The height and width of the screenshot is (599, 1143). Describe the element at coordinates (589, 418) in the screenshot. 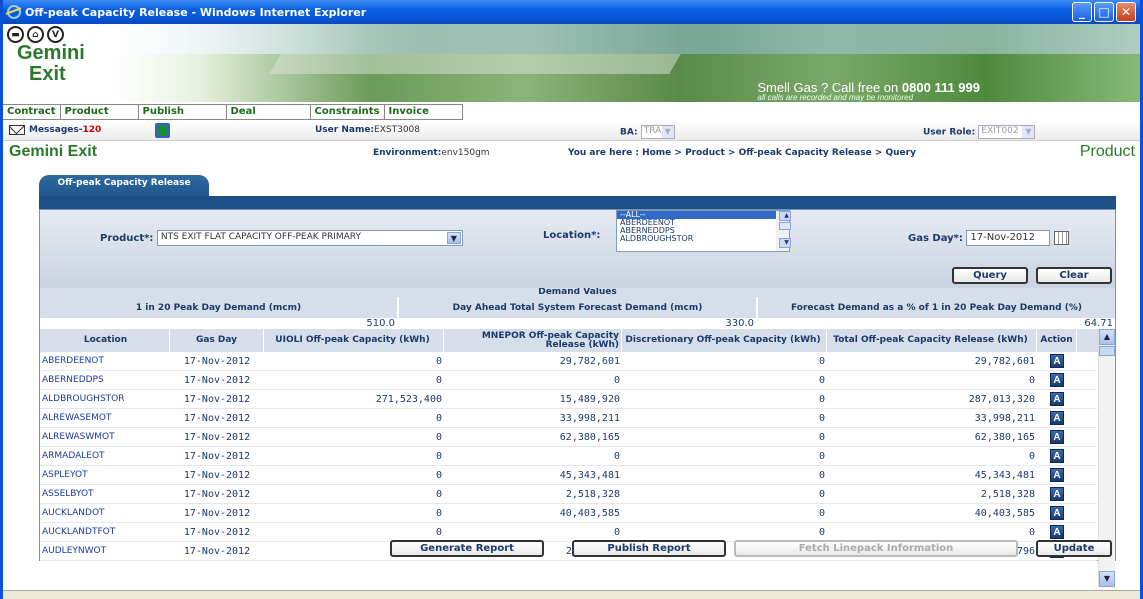

I see `mnepor-cell: 33,998,211` at that location.